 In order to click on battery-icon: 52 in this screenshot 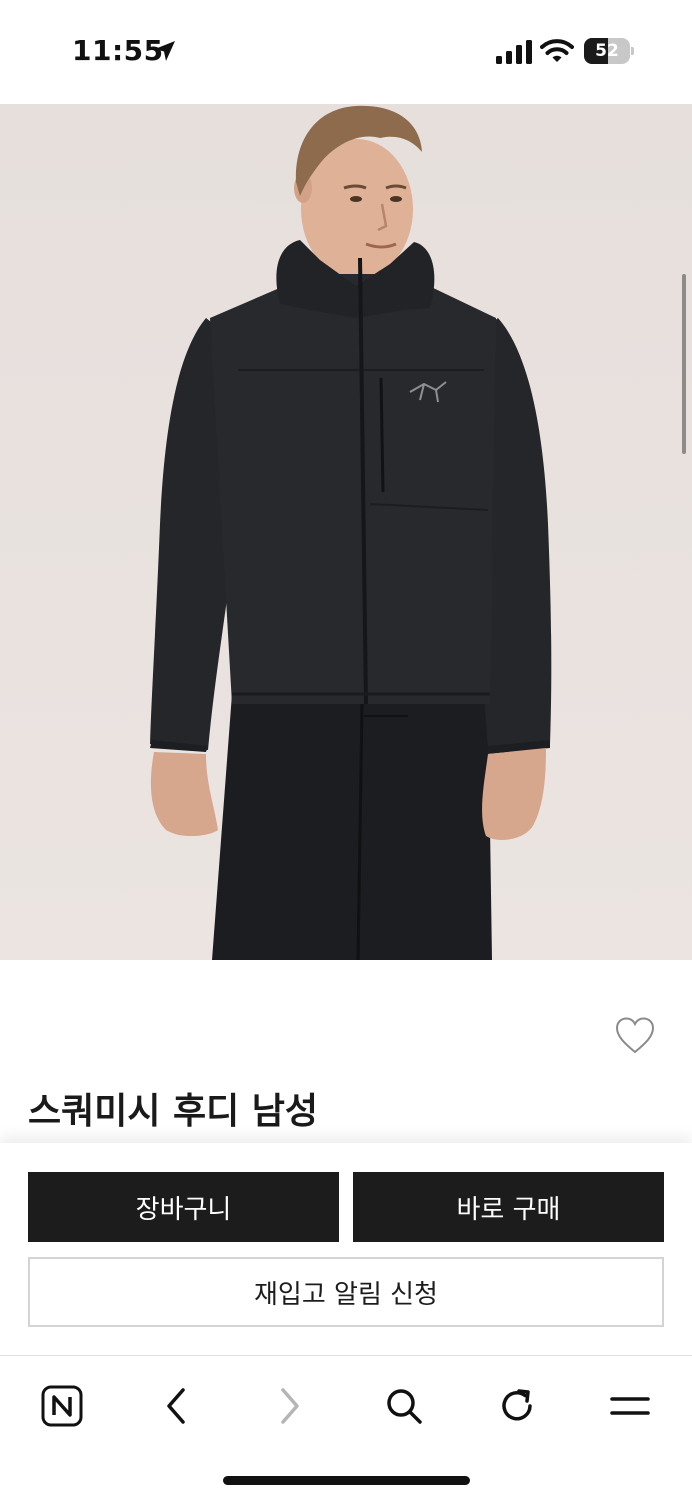, I will do `click(609, 51)`.